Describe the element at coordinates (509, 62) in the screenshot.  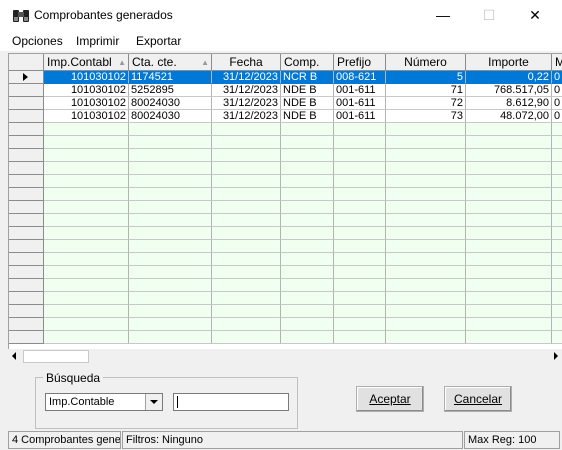
I see `column-header-6: Importe` at that location.